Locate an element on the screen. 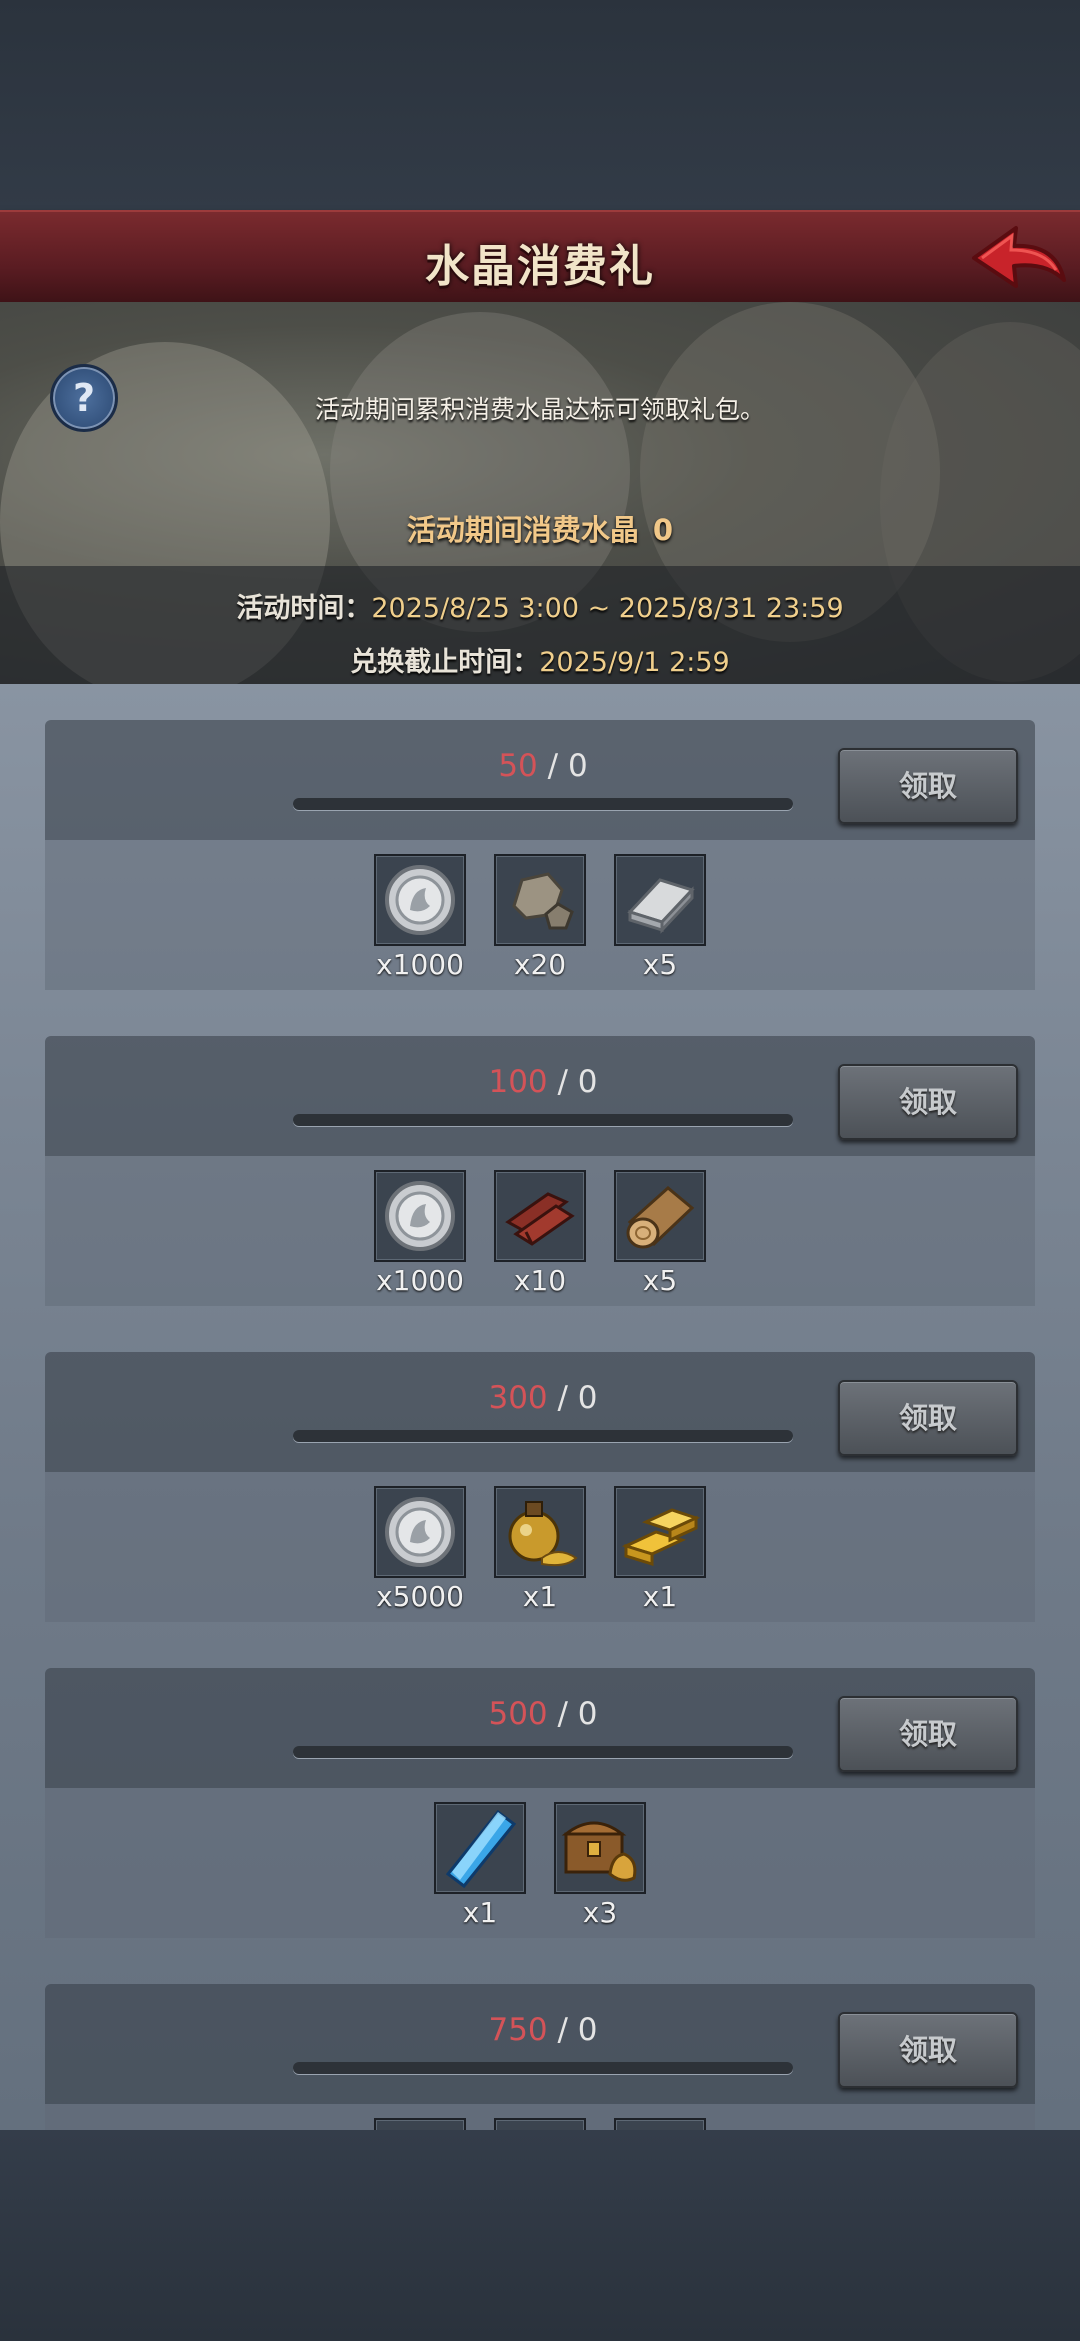 This screenshot has height=2341, width=1080. deadline-time: 兑换截止时间：2025/9/1 2:59 is located at coordinates (540, 659).